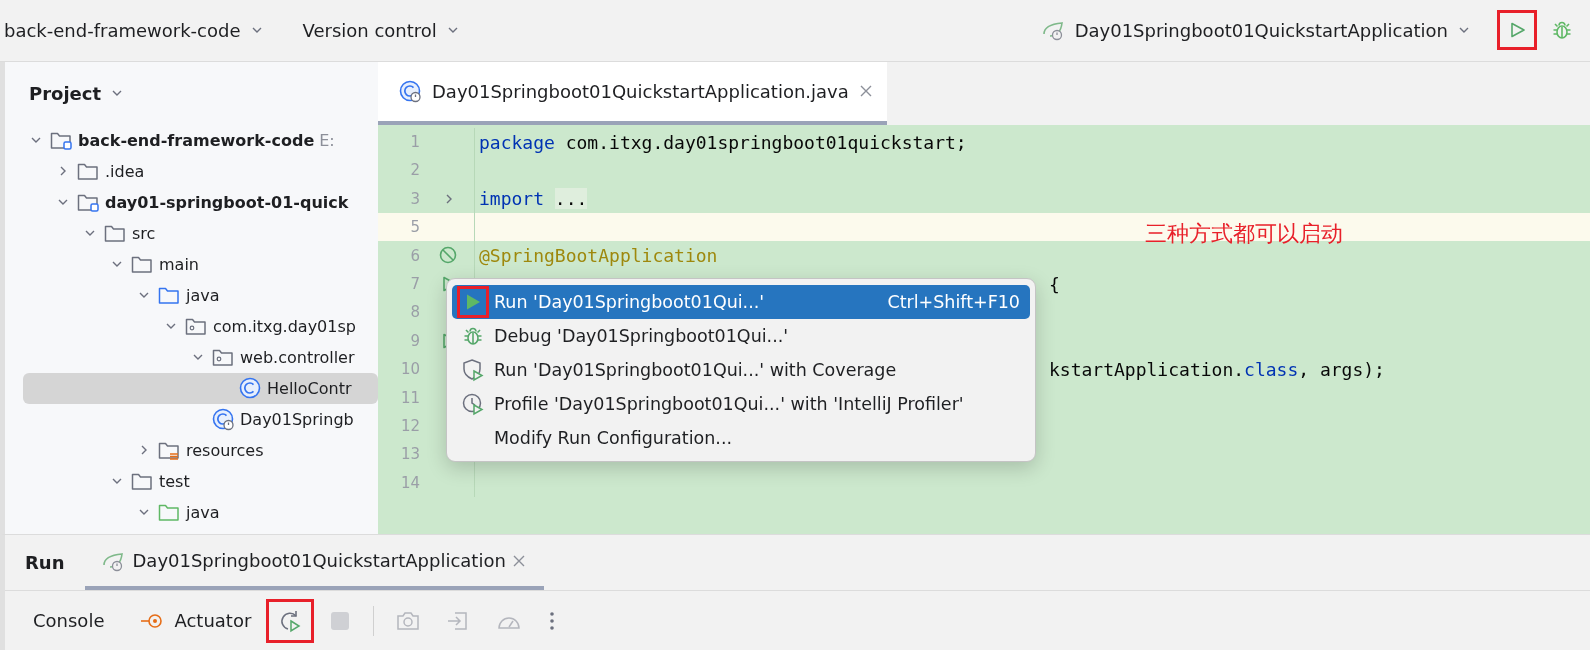 Image resolution: width=1590 pixels, height=650 pixels. Describe the element at coordinates (473, 403) in the screenshot. I see `clock-run-icon` at that location.